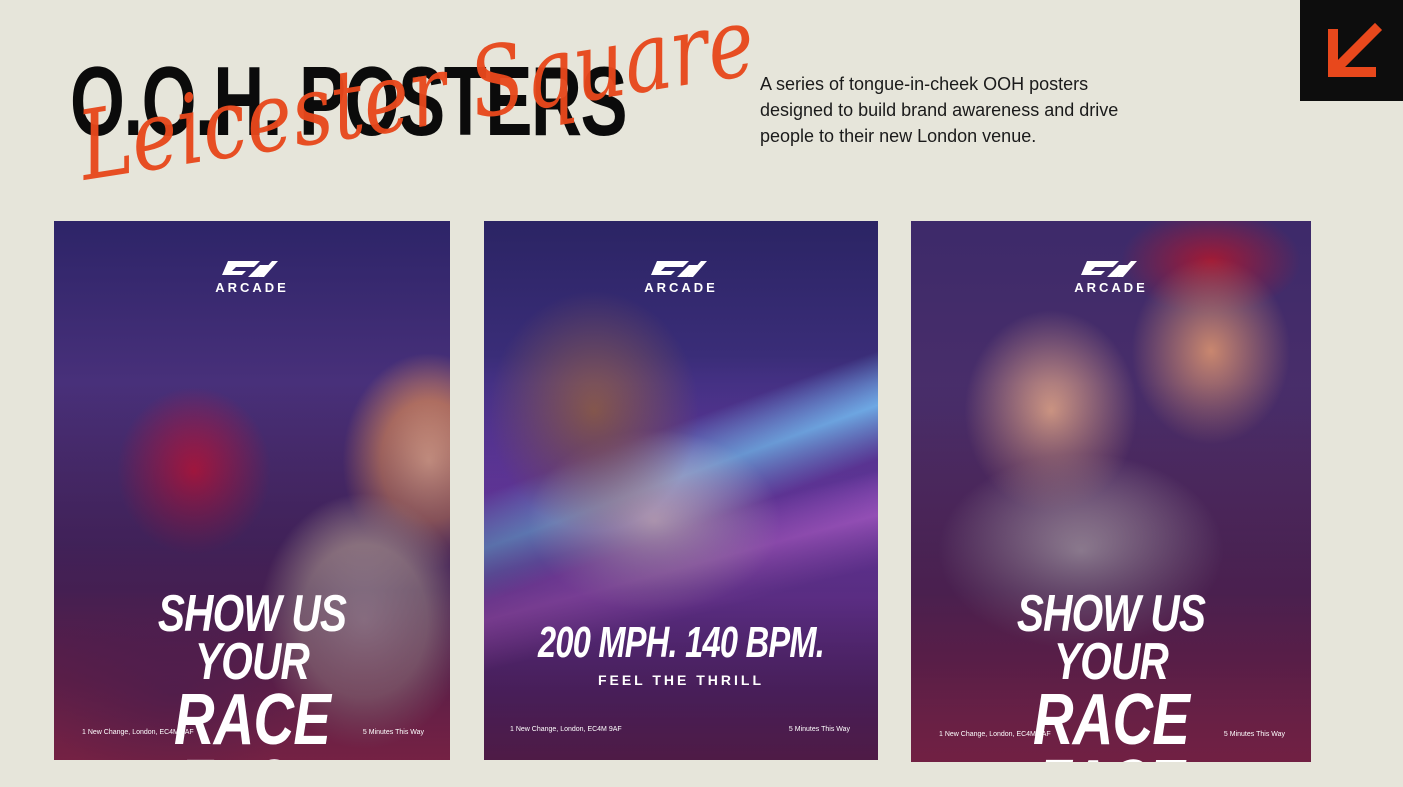 This screenshot has height=787, width=1403. I want to click on script-subtitle: Leicester Square, so click(416, 101).